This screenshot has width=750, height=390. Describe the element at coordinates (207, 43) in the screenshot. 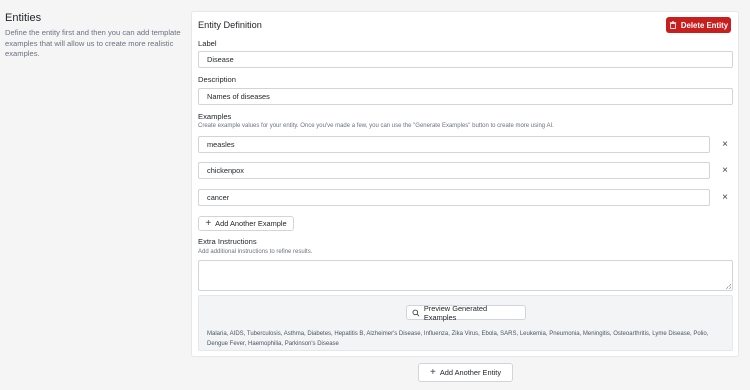

I see `label-field-label: Label` at that location.